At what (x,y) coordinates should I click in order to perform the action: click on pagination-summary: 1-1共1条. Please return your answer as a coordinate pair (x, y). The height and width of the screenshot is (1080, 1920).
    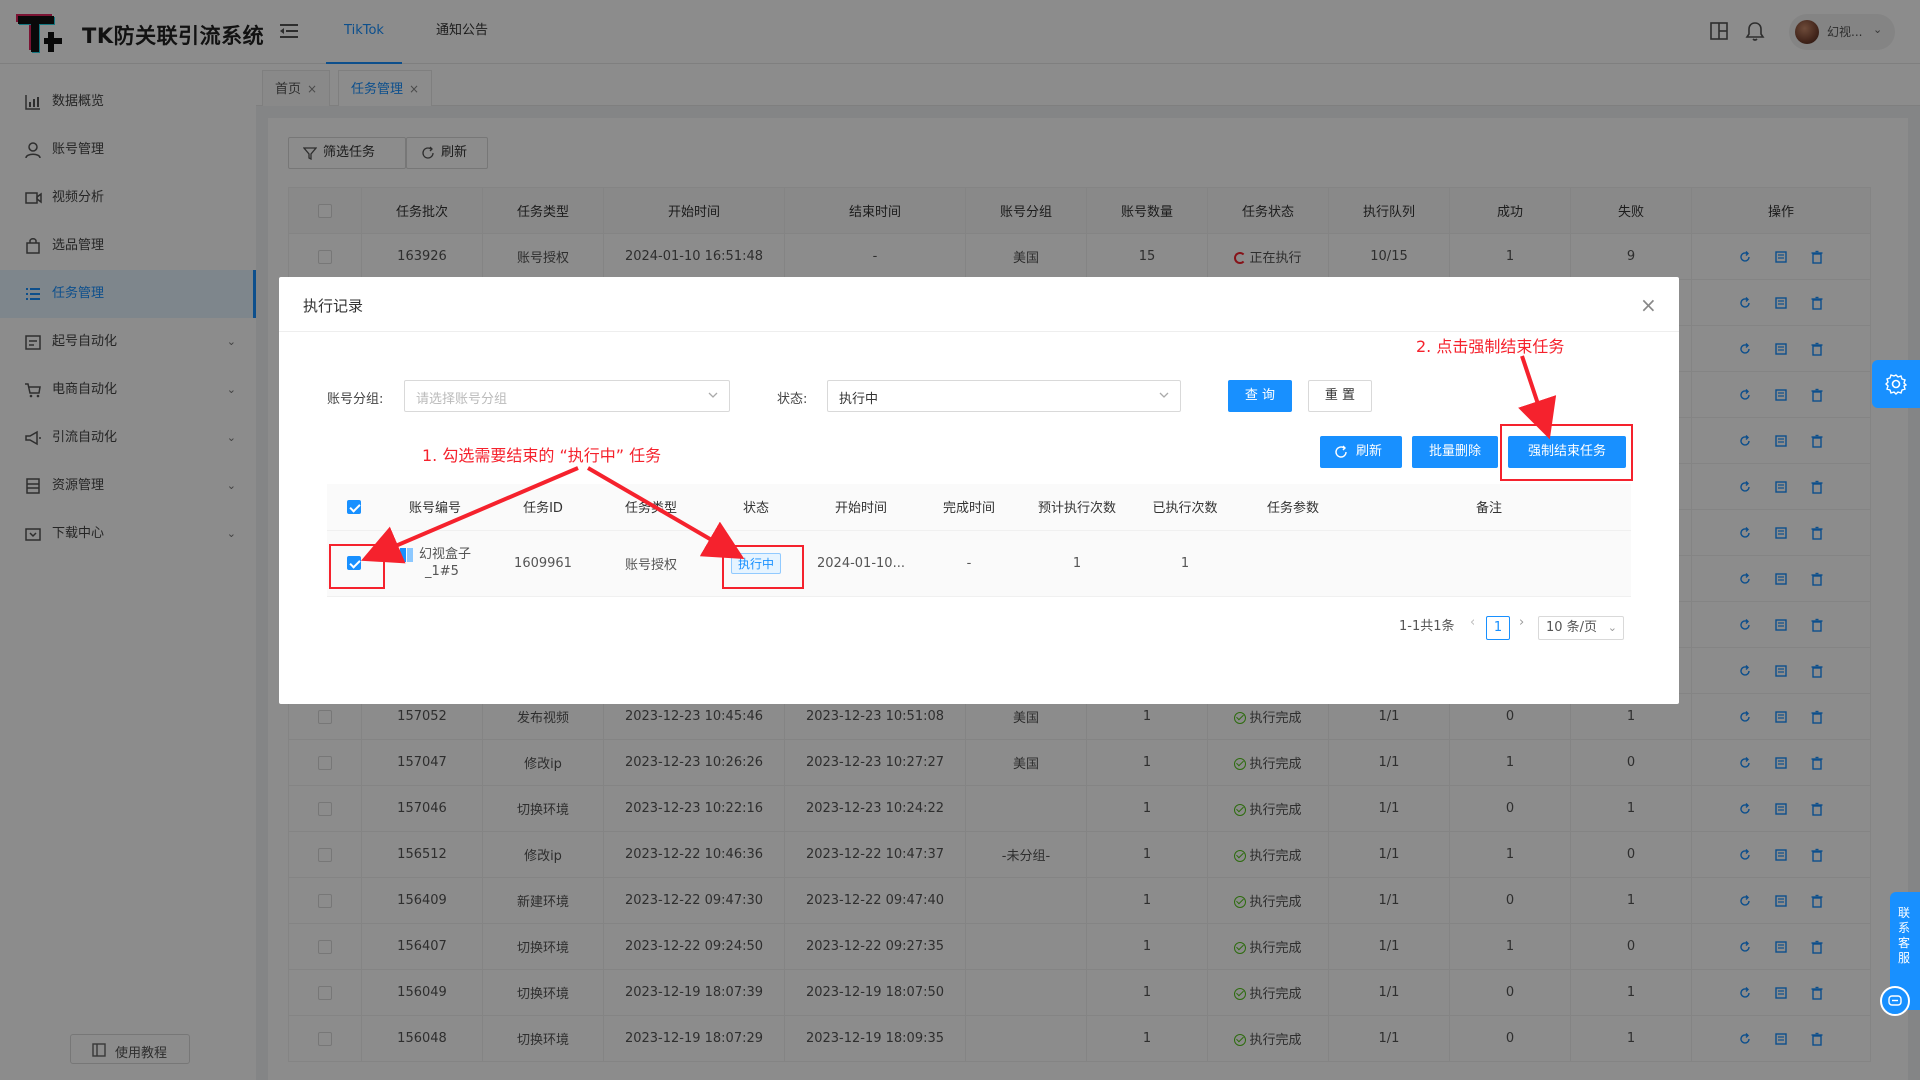
    Looking at the image, I should click on (1427, 626).